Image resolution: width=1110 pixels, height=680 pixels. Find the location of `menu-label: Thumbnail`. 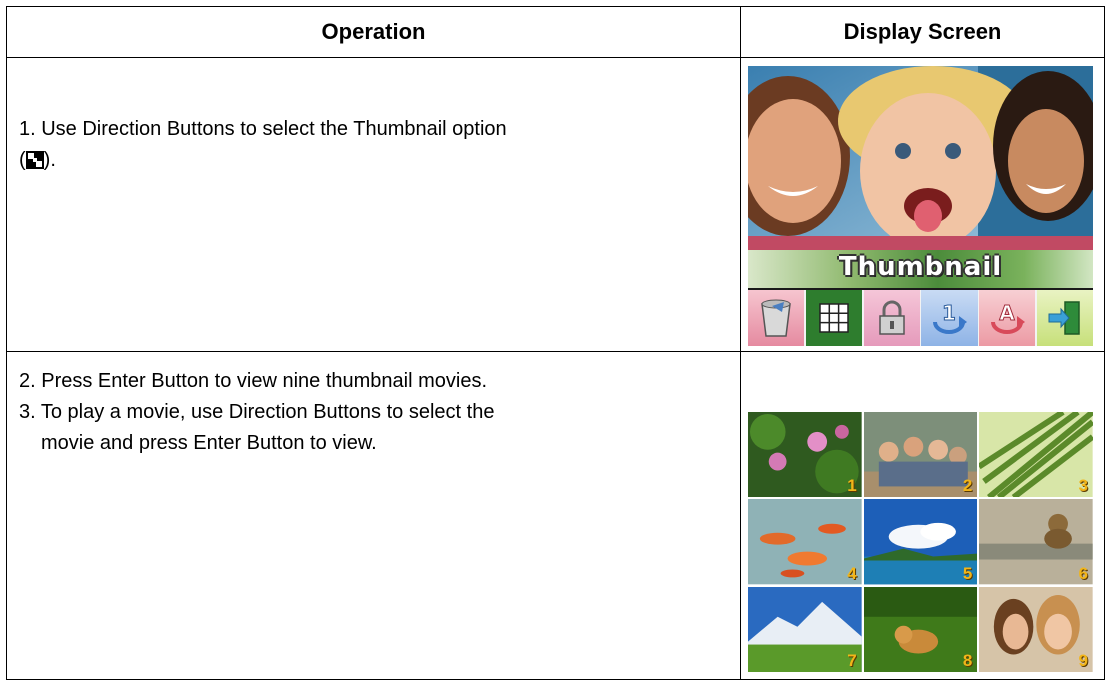

menu-label: Thumbnail is located at coordinates (920, 267).